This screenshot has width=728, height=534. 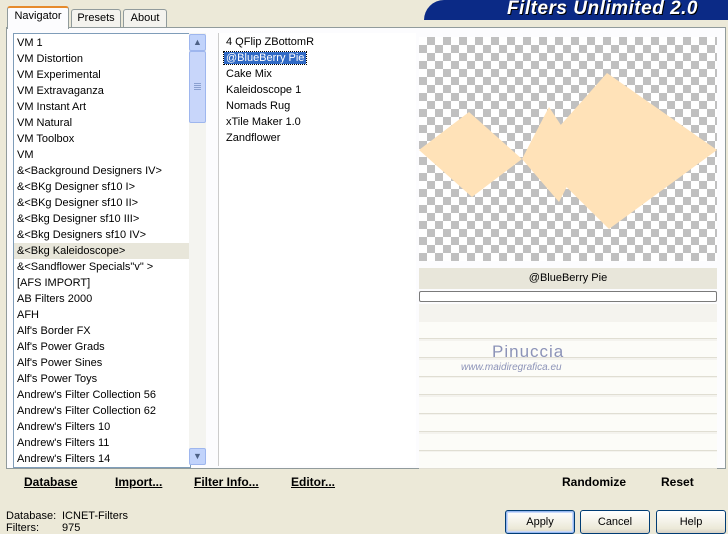 I want to click on database-label: Database:, so click(x=31, y=516).